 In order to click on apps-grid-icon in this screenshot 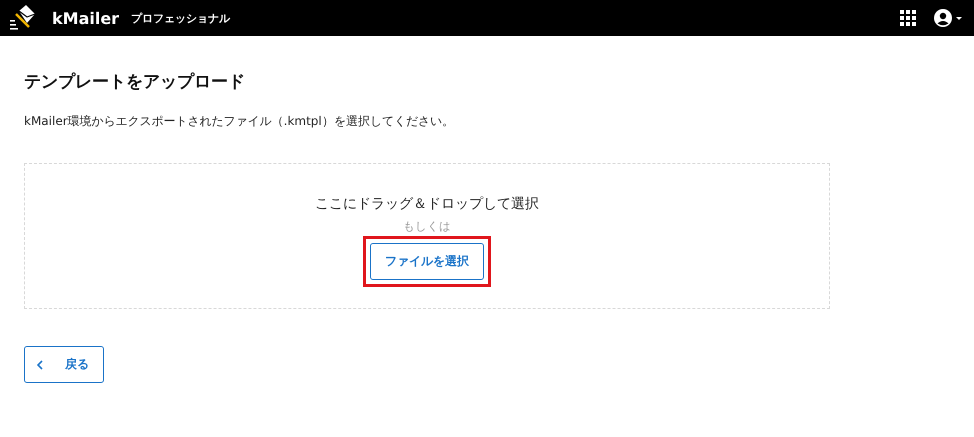, I will do `click(908, 18)`.